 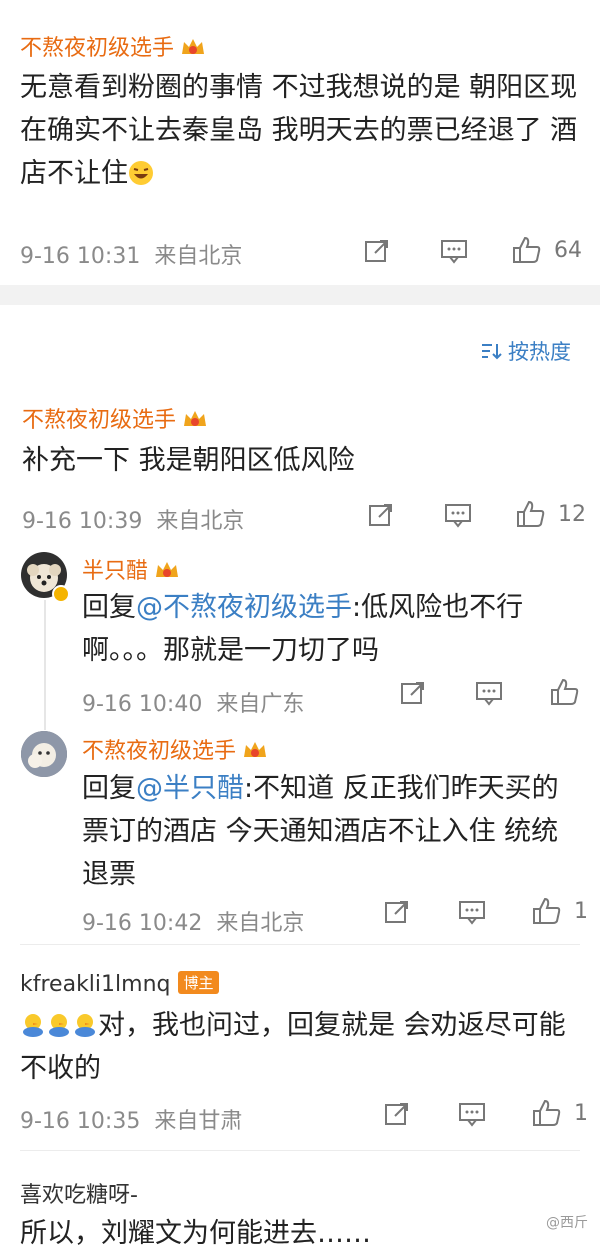 I want to click on thread-connector-line, so click(x=45, y=665).